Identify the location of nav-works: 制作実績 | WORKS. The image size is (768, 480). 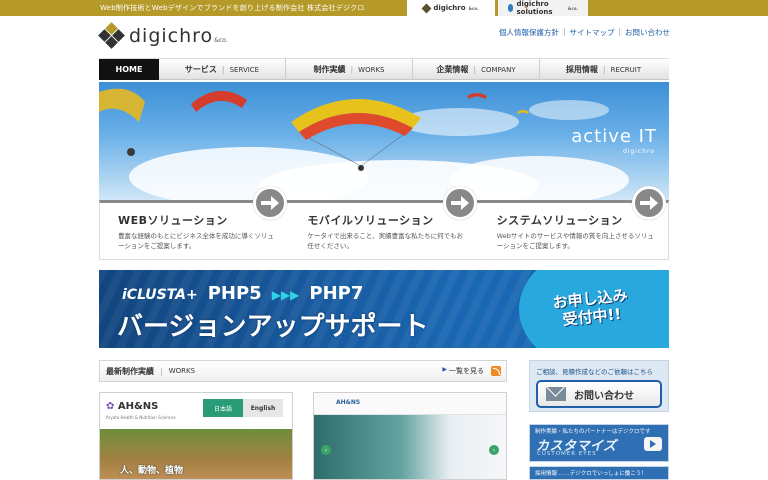
(349, 69).